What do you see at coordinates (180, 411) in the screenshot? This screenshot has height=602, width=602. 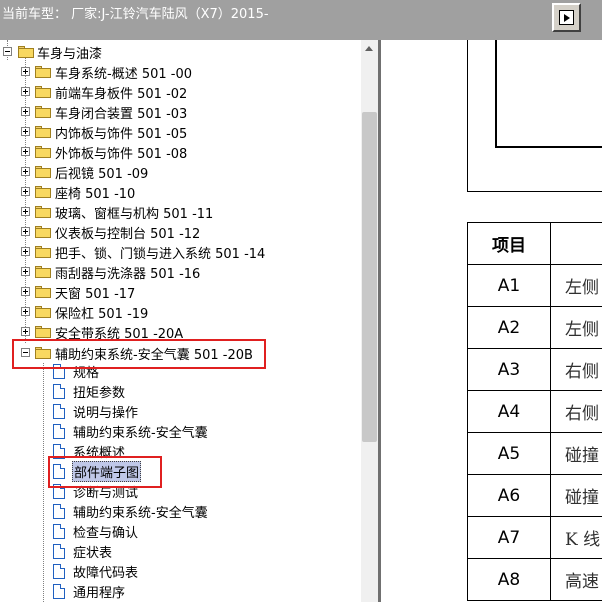 I see `tree-doc-description: 说明与操作` at bounding box center [180, 411].